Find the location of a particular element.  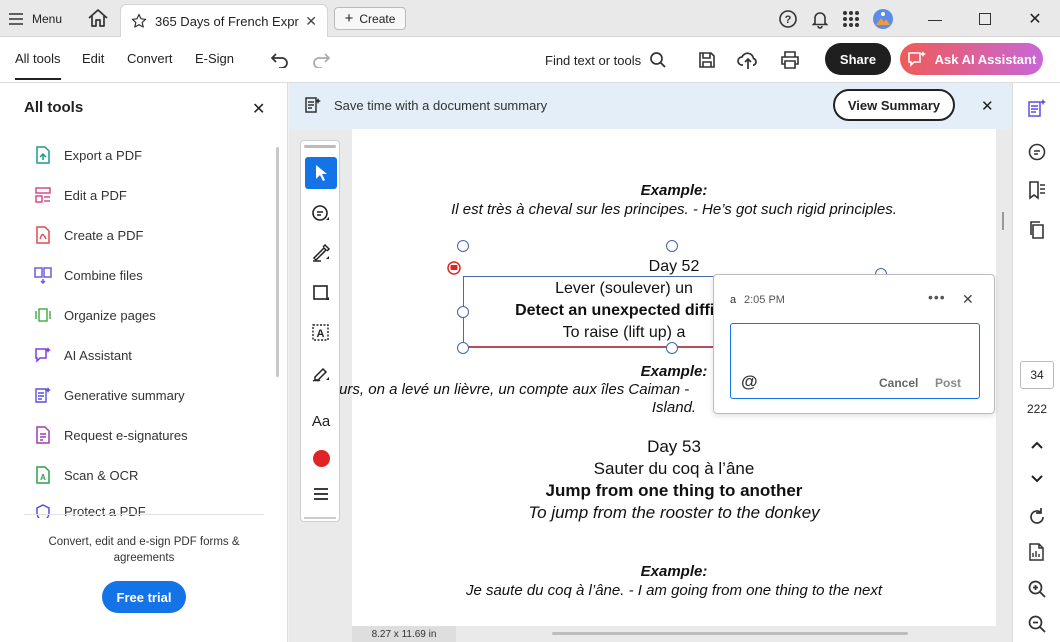

page-info-button is located at coordinates (1037, 552).